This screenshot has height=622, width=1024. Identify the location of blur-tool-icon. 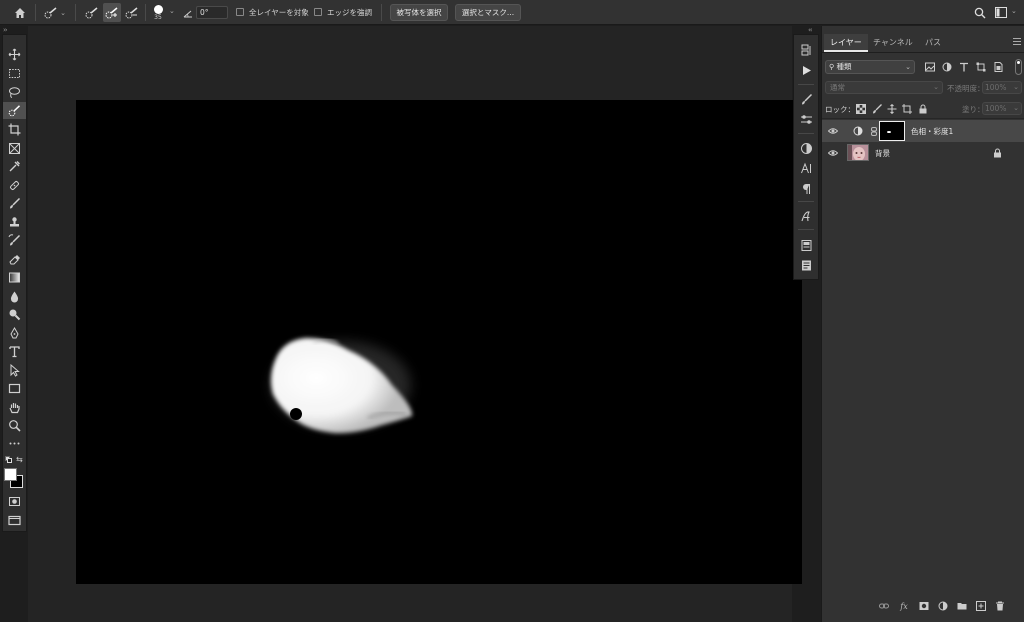
(14, 296).